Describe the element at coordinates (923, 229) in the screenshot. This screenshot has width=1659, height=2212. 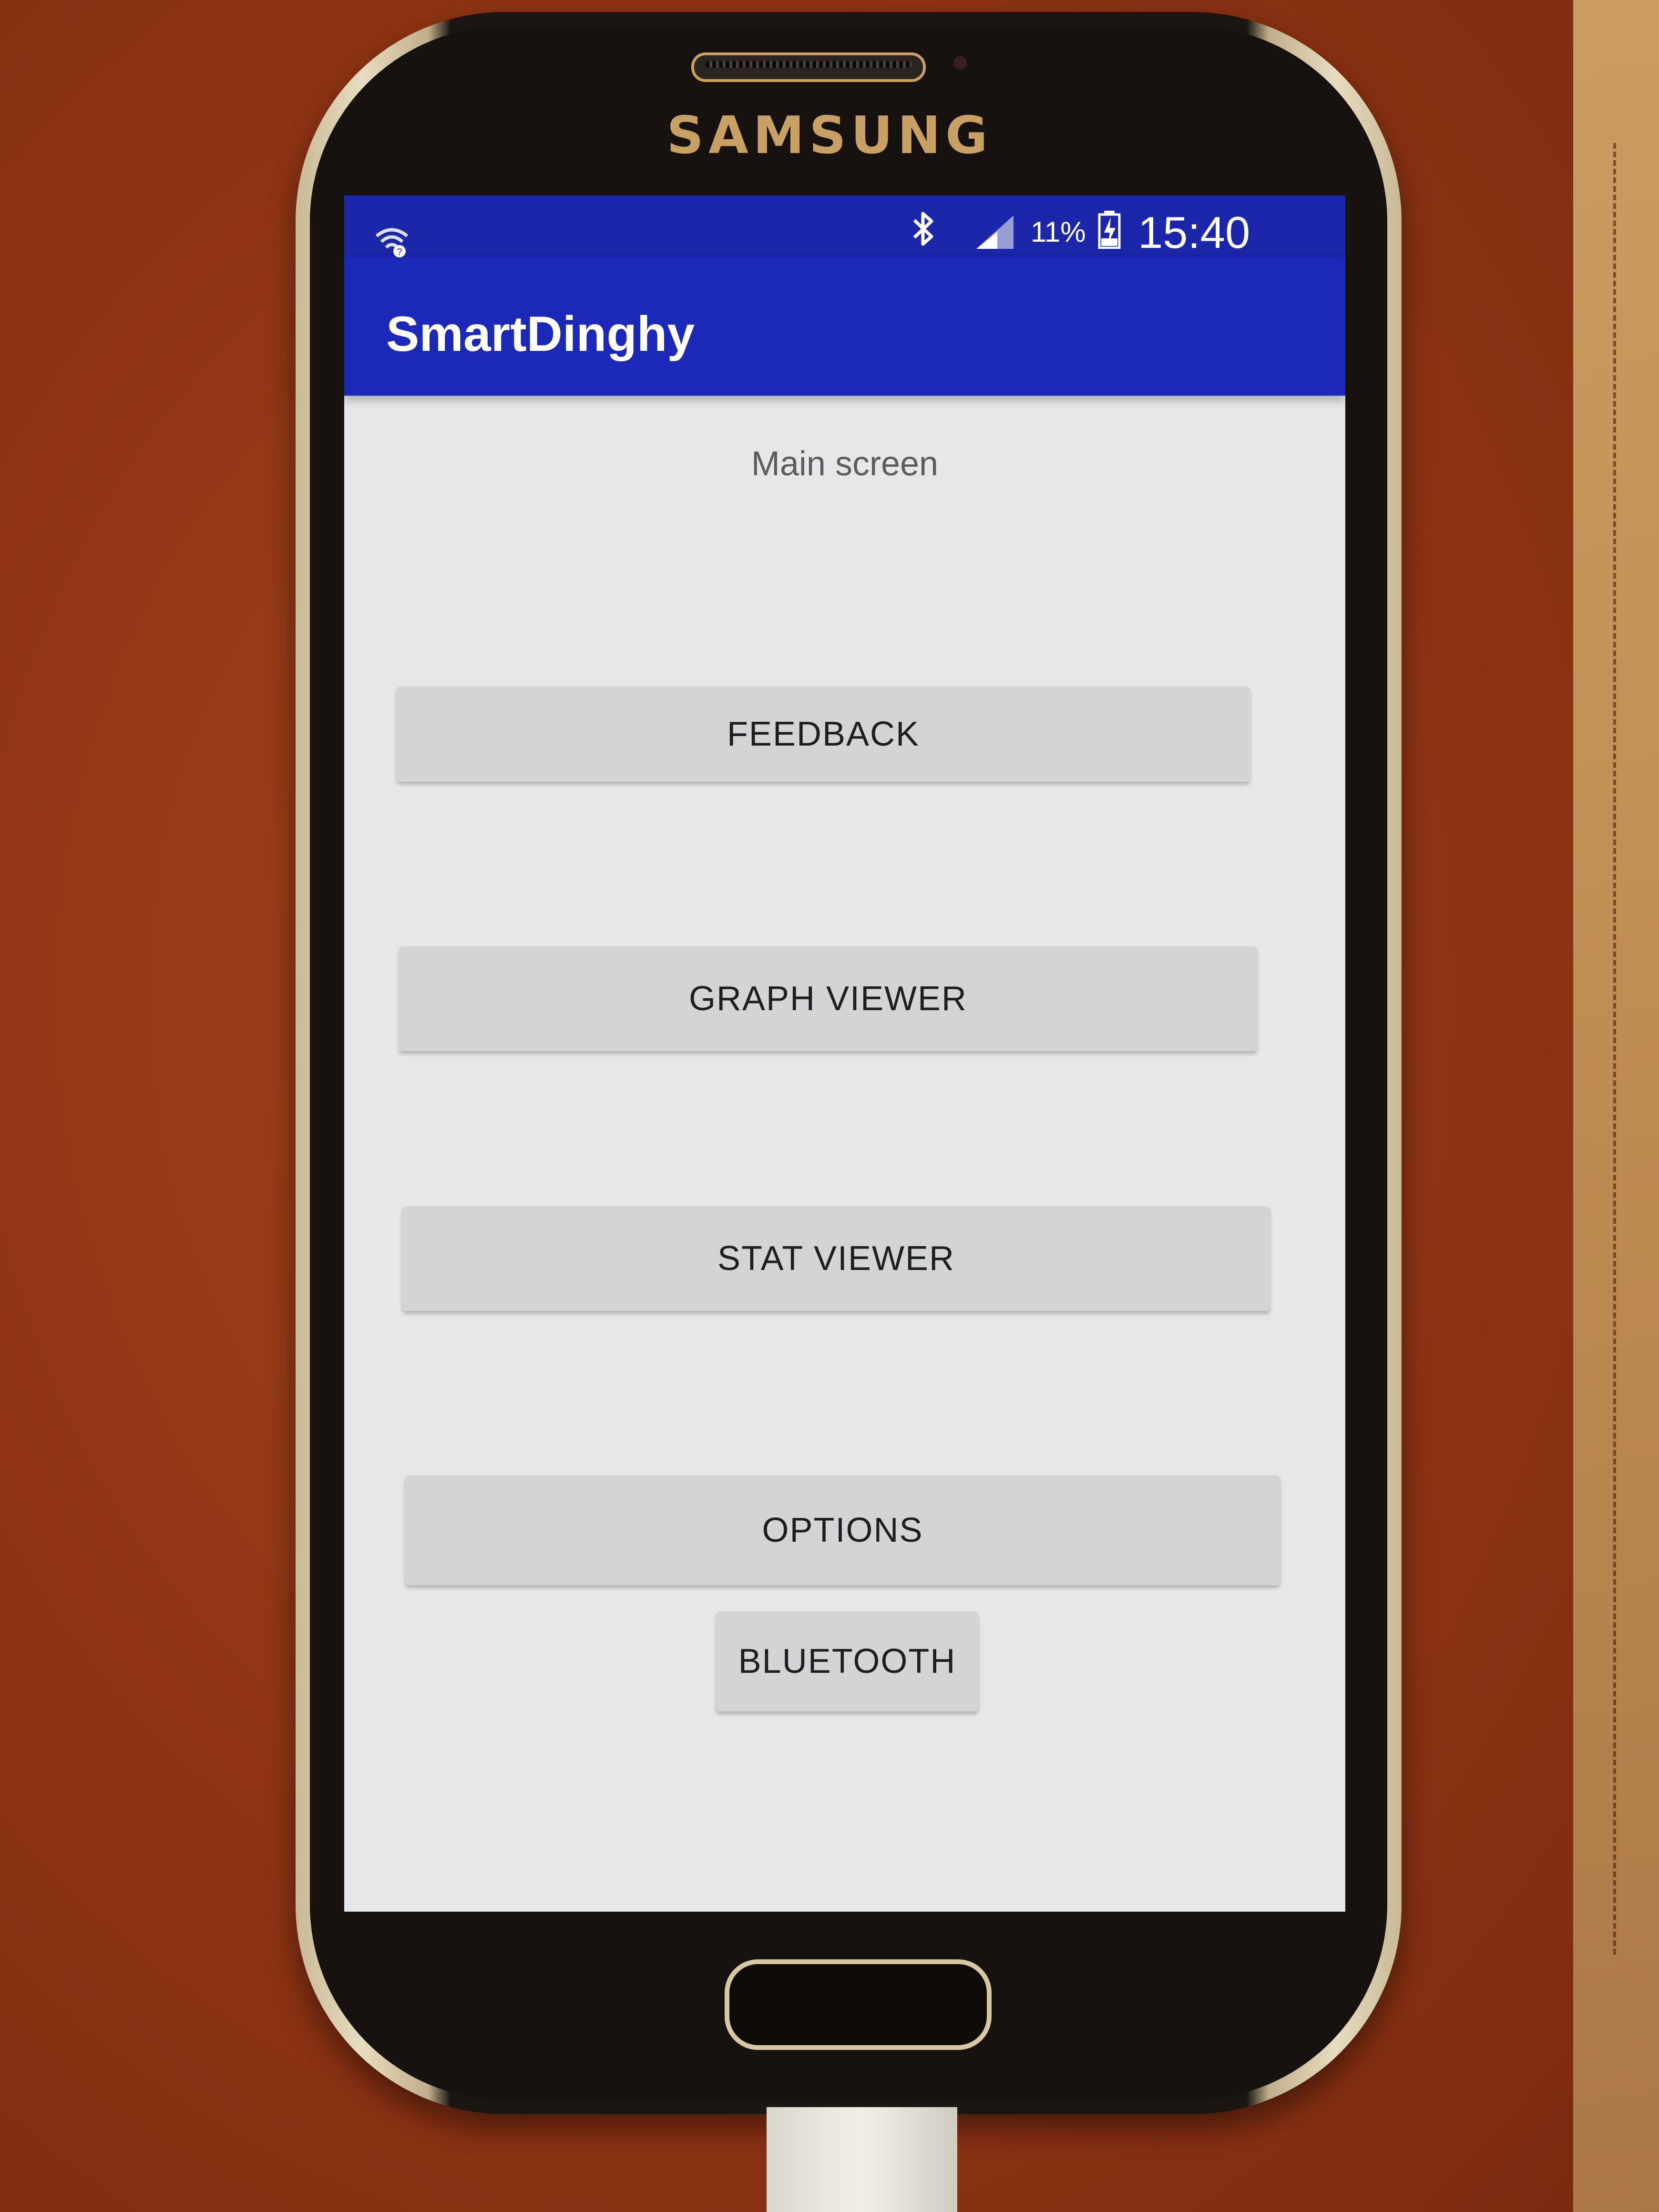
I see `bluetooth-icon` at that location.